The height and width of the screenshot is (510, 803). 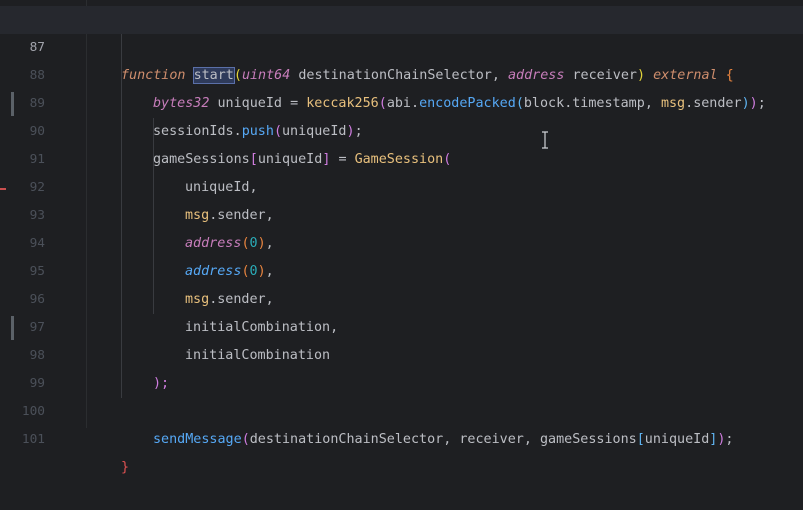 What do you see at coordinates (640, 439) in the screenshot?
I see `bracket: [` at bounding box center [640, 439].